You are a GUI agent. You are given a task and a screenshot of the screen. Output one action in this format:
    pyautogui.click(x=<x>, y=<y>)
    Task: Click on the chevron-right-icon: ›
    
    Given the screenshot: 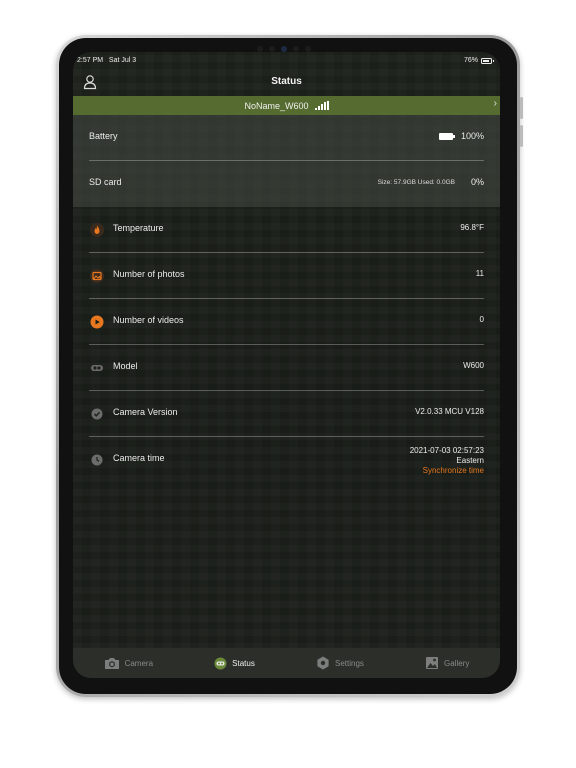 What is the action you would take?
    pyautogui.click(x=495, y=103)
    